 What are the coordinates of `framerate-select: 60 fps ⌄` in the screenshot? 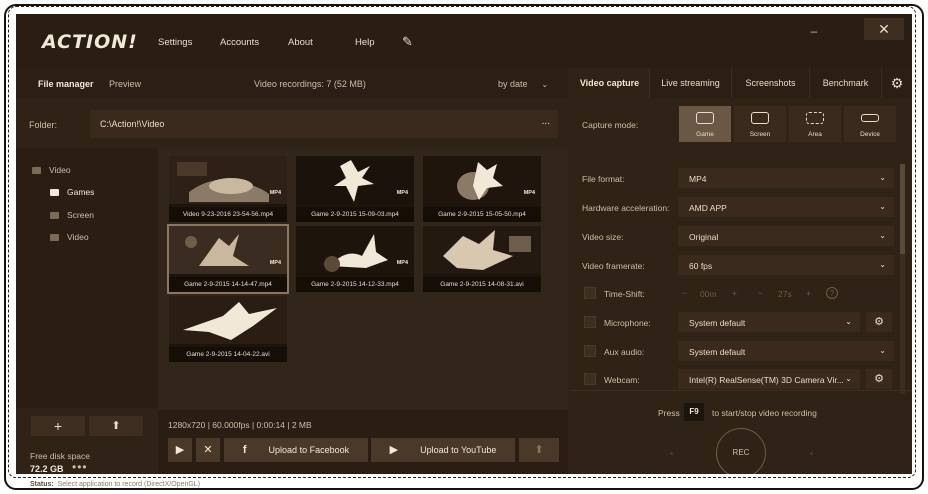 It's located at (786, 265).